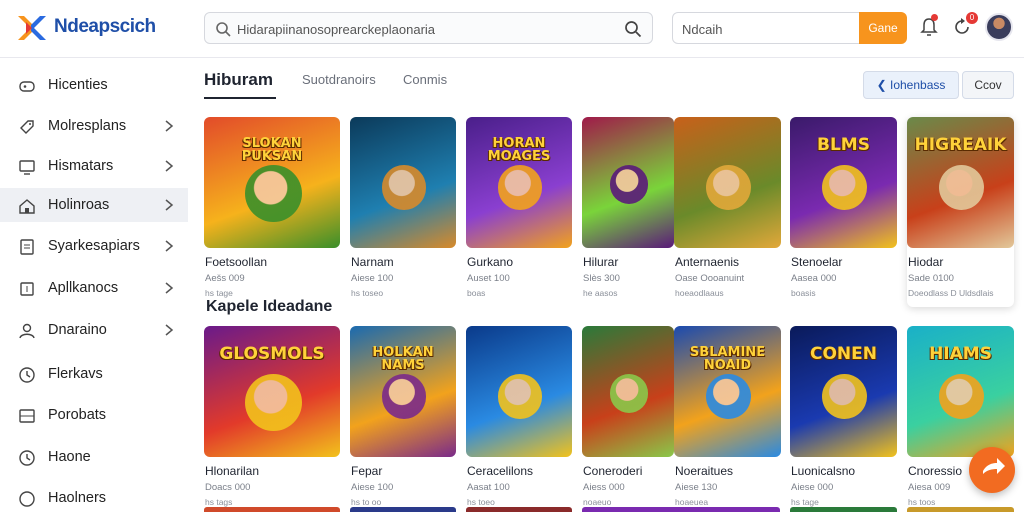  What do you see at coordinates (219, 502) in the screenshot?
I see `game-tags: hs tags` at bounding box center [219, 502].